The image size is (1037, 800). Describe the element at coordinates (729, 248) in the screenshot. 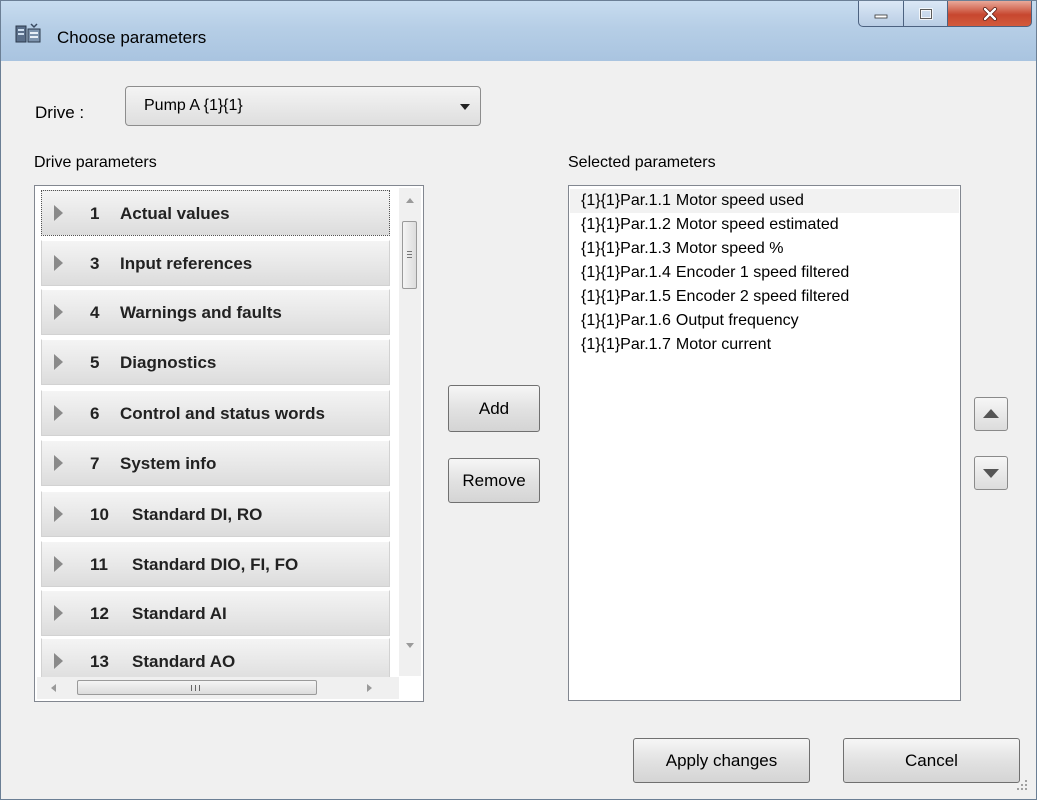

I see `param-name: Motor speed %` at that location.